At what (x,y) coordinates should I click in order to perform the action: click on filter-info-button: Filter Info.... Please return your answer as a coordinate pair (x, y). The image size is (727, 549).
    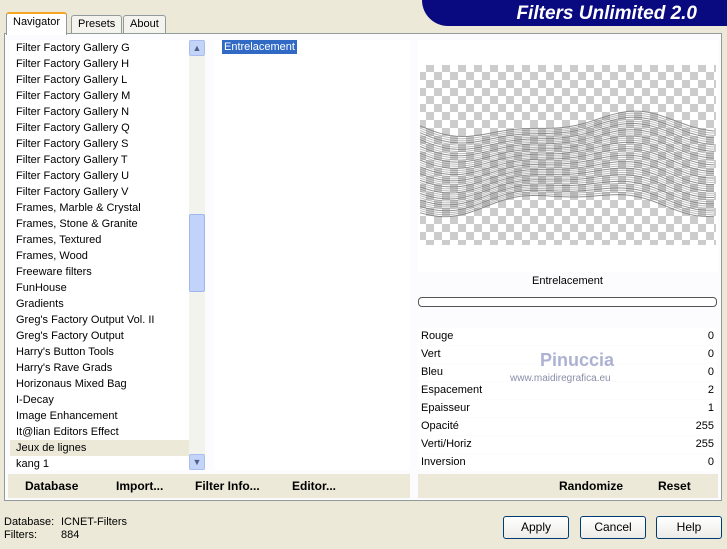
    Looking at the image, I should click on (227, 486).